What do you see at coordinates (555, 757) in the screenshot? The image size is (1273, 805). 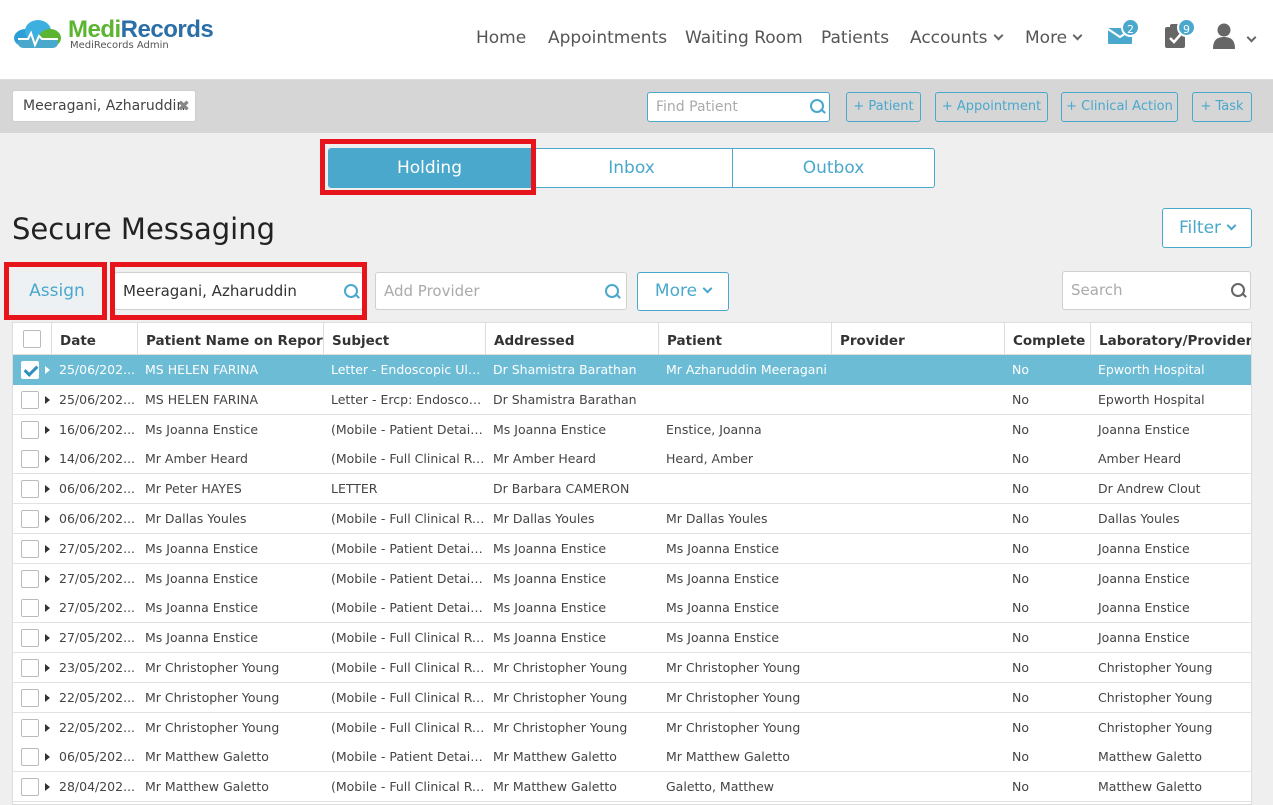 I see `cell-addressed: Mr Matthew Galetto` at bounding box center [555, 757].